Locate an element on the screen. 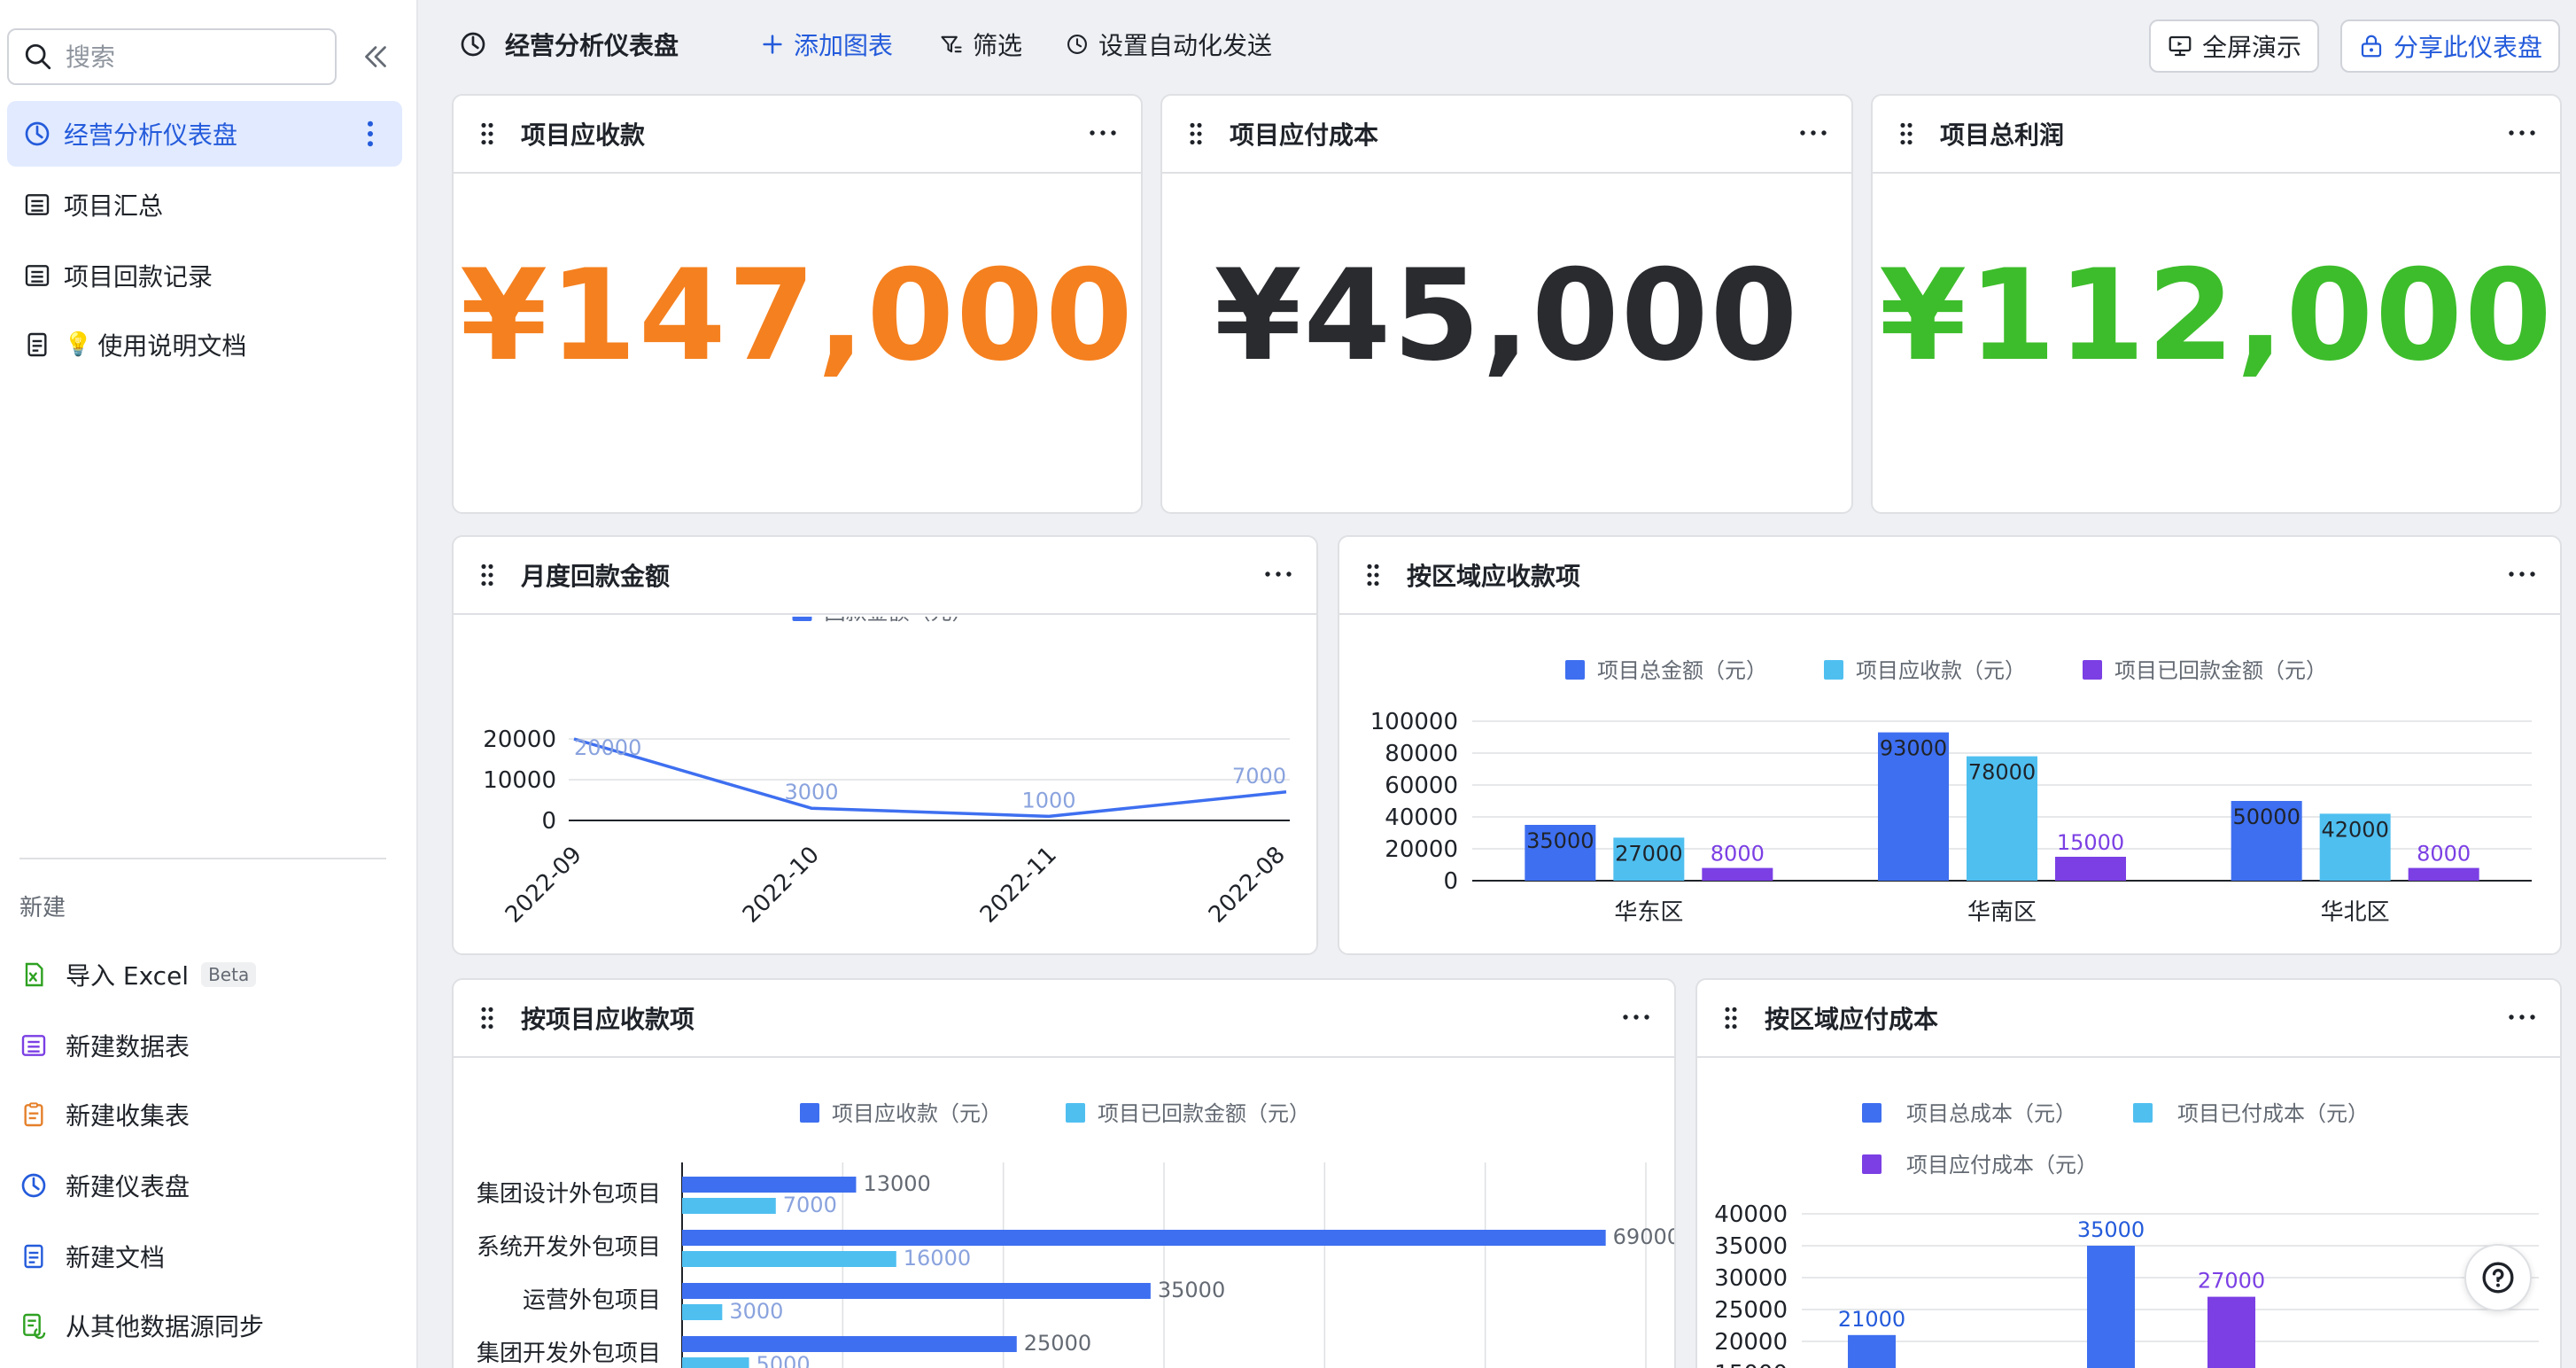 The image size is (2576, 1368). import-excel-label: 导入 Excel is located at coordinates (128, 976).